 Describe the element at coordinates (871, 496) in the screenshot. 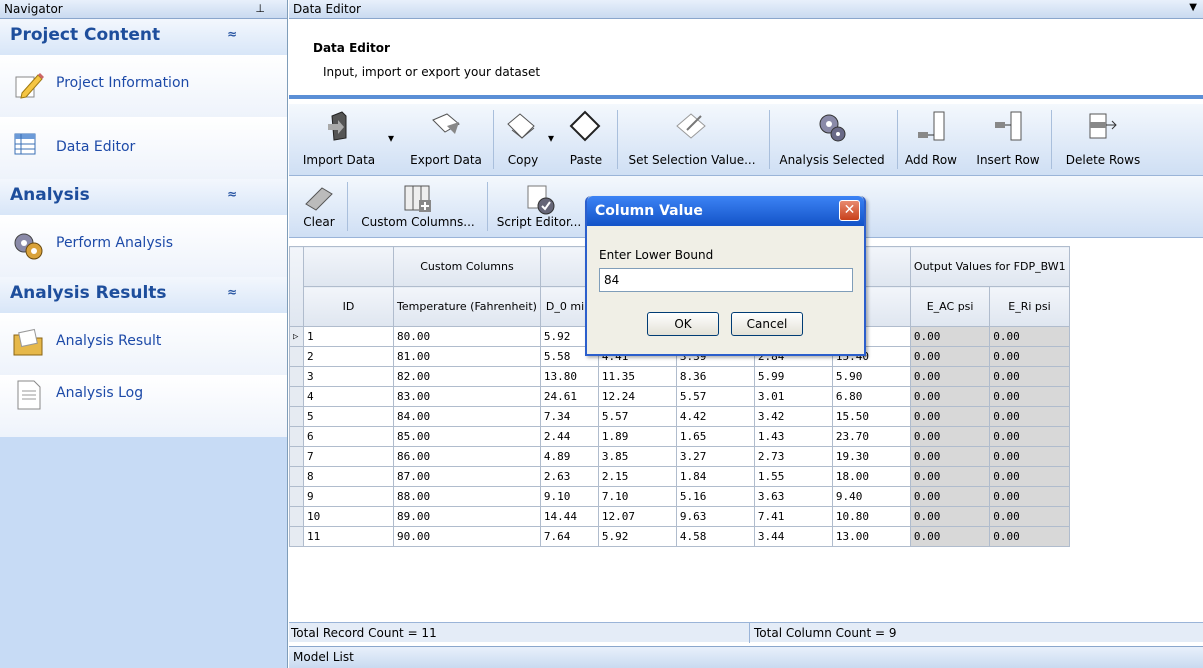

I see `table-cell: 9.40` at that location.